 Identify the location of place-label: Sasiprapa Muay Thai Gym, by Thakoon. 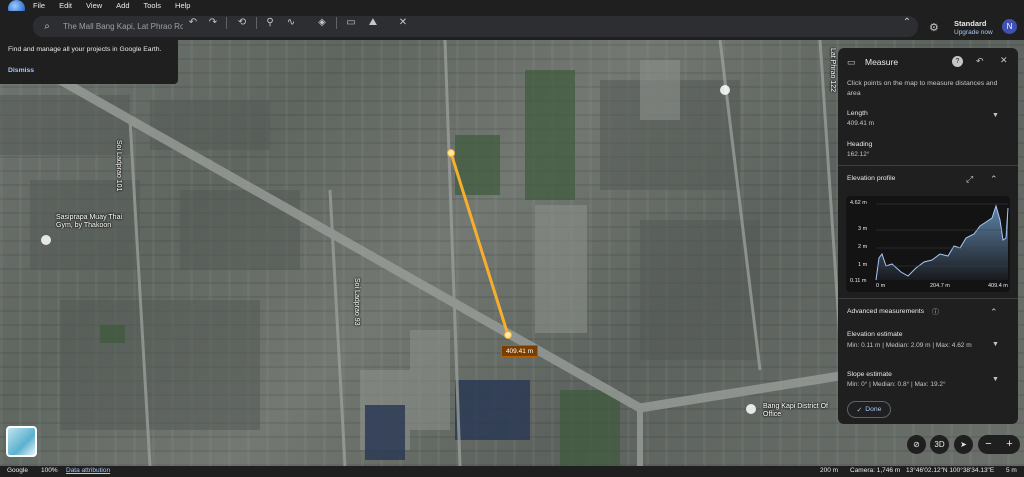
(96, 222).